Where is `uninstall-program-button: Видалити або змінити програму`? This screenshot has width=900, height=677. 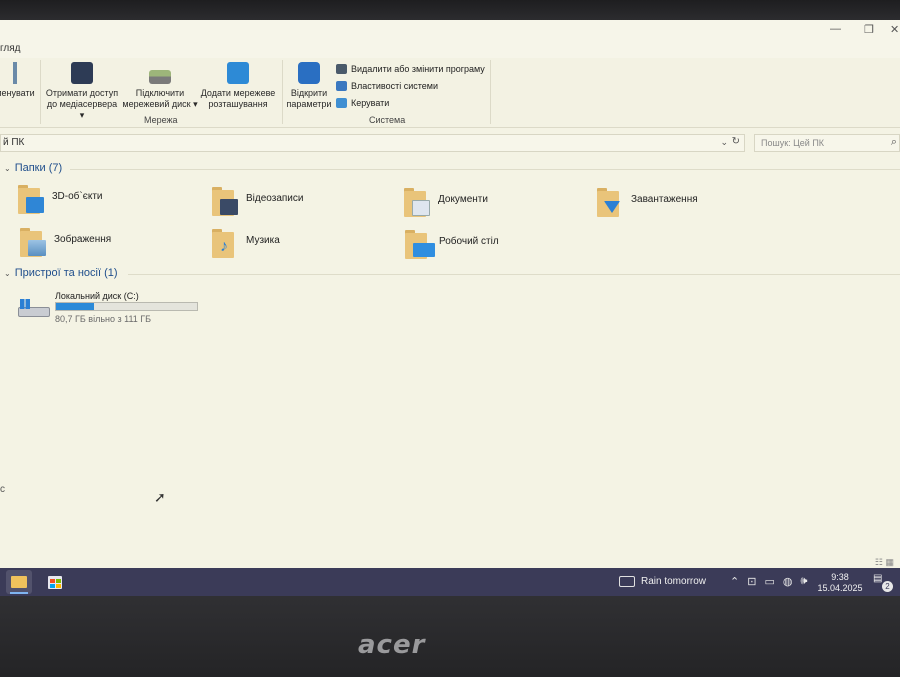 uninstall-program-button: Видалити або змінити програму is located at coordinates (410, 69).